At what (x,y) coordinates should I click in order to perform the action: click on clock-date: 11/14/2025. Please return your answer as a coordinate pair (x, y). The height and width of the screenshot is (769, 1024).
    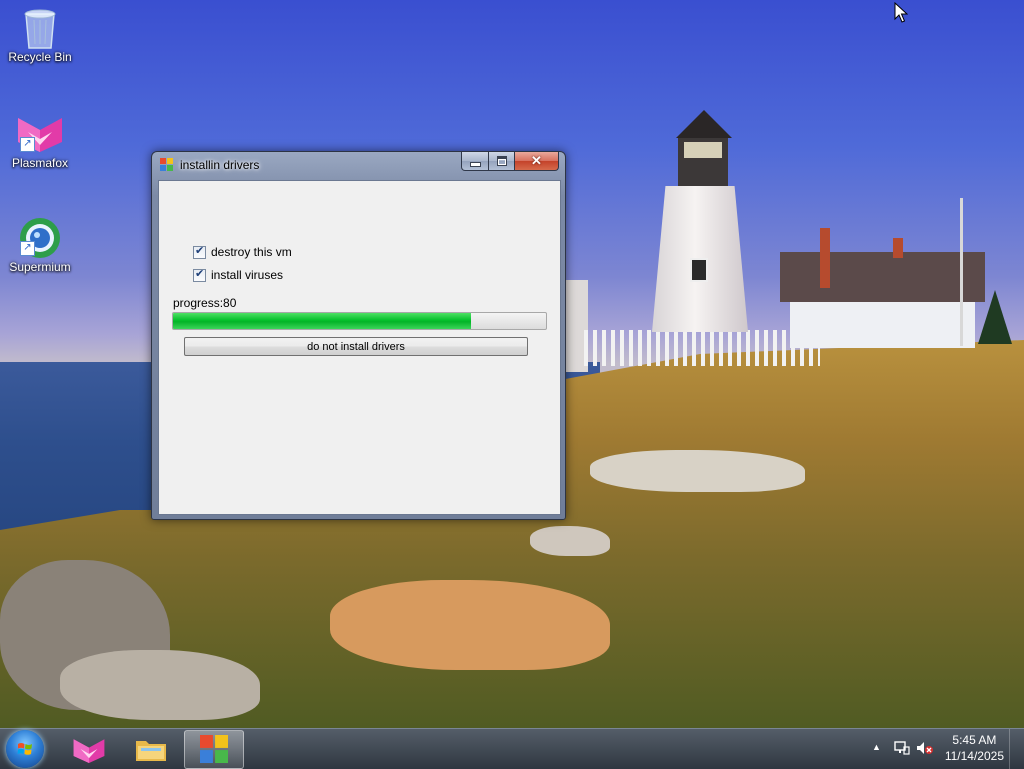
    Looking at the image, I should click on (974, 756).